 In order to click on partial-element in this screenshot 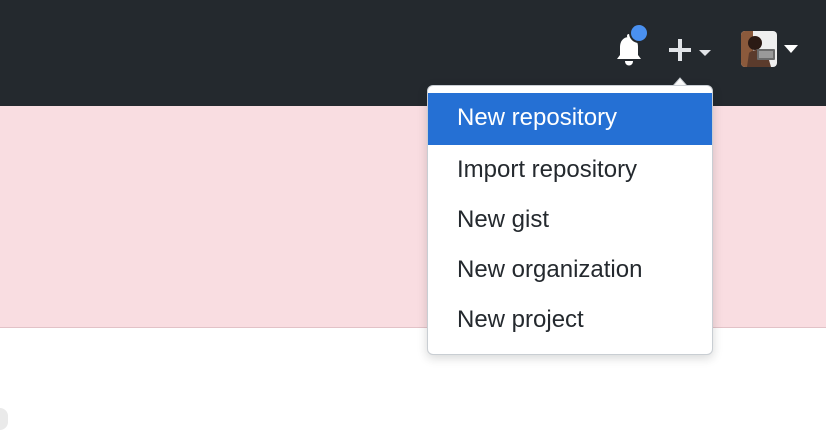, I will do `click(4, 419)`.